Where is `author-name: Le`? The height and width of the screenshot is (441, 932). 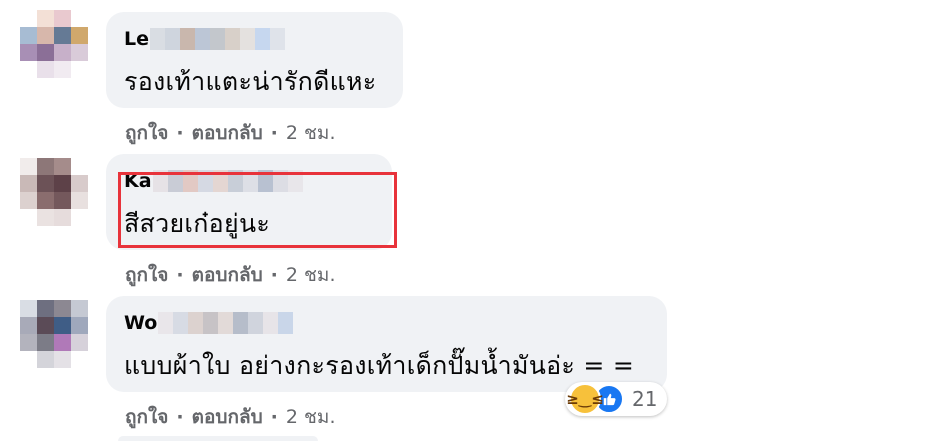 author-name: Le is located at coordinates (254, 39).